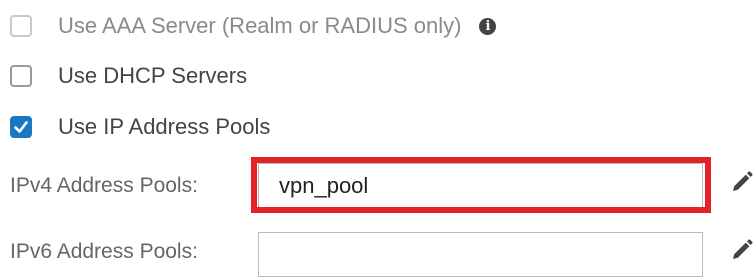 The image size is (754, 277). I want to click on aaa-server-option: Use AAA Server (Realm or RADIUS only) i, so click(253, 26).